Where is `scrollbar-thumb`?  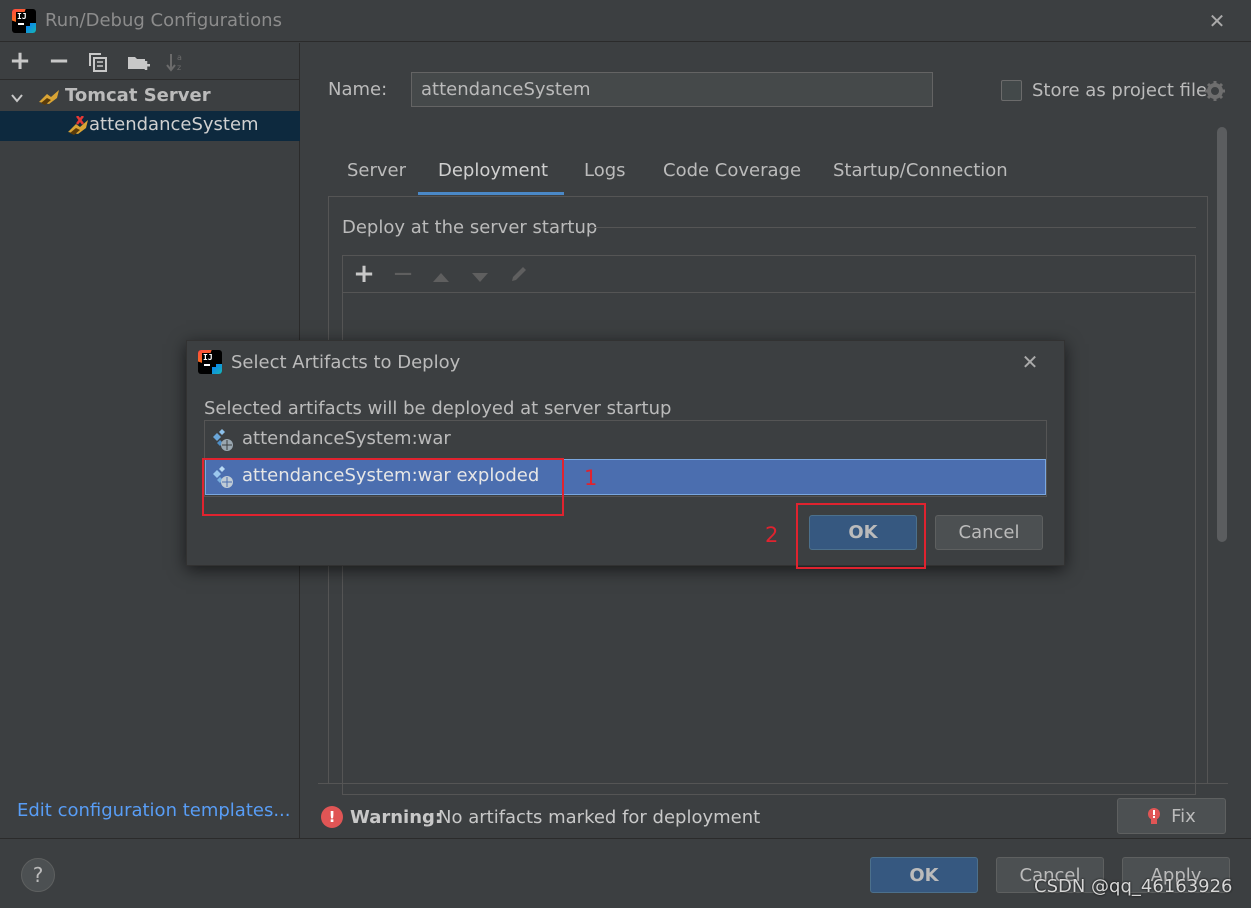 scrollbar-thumb is located at coordinates (1222, 334).